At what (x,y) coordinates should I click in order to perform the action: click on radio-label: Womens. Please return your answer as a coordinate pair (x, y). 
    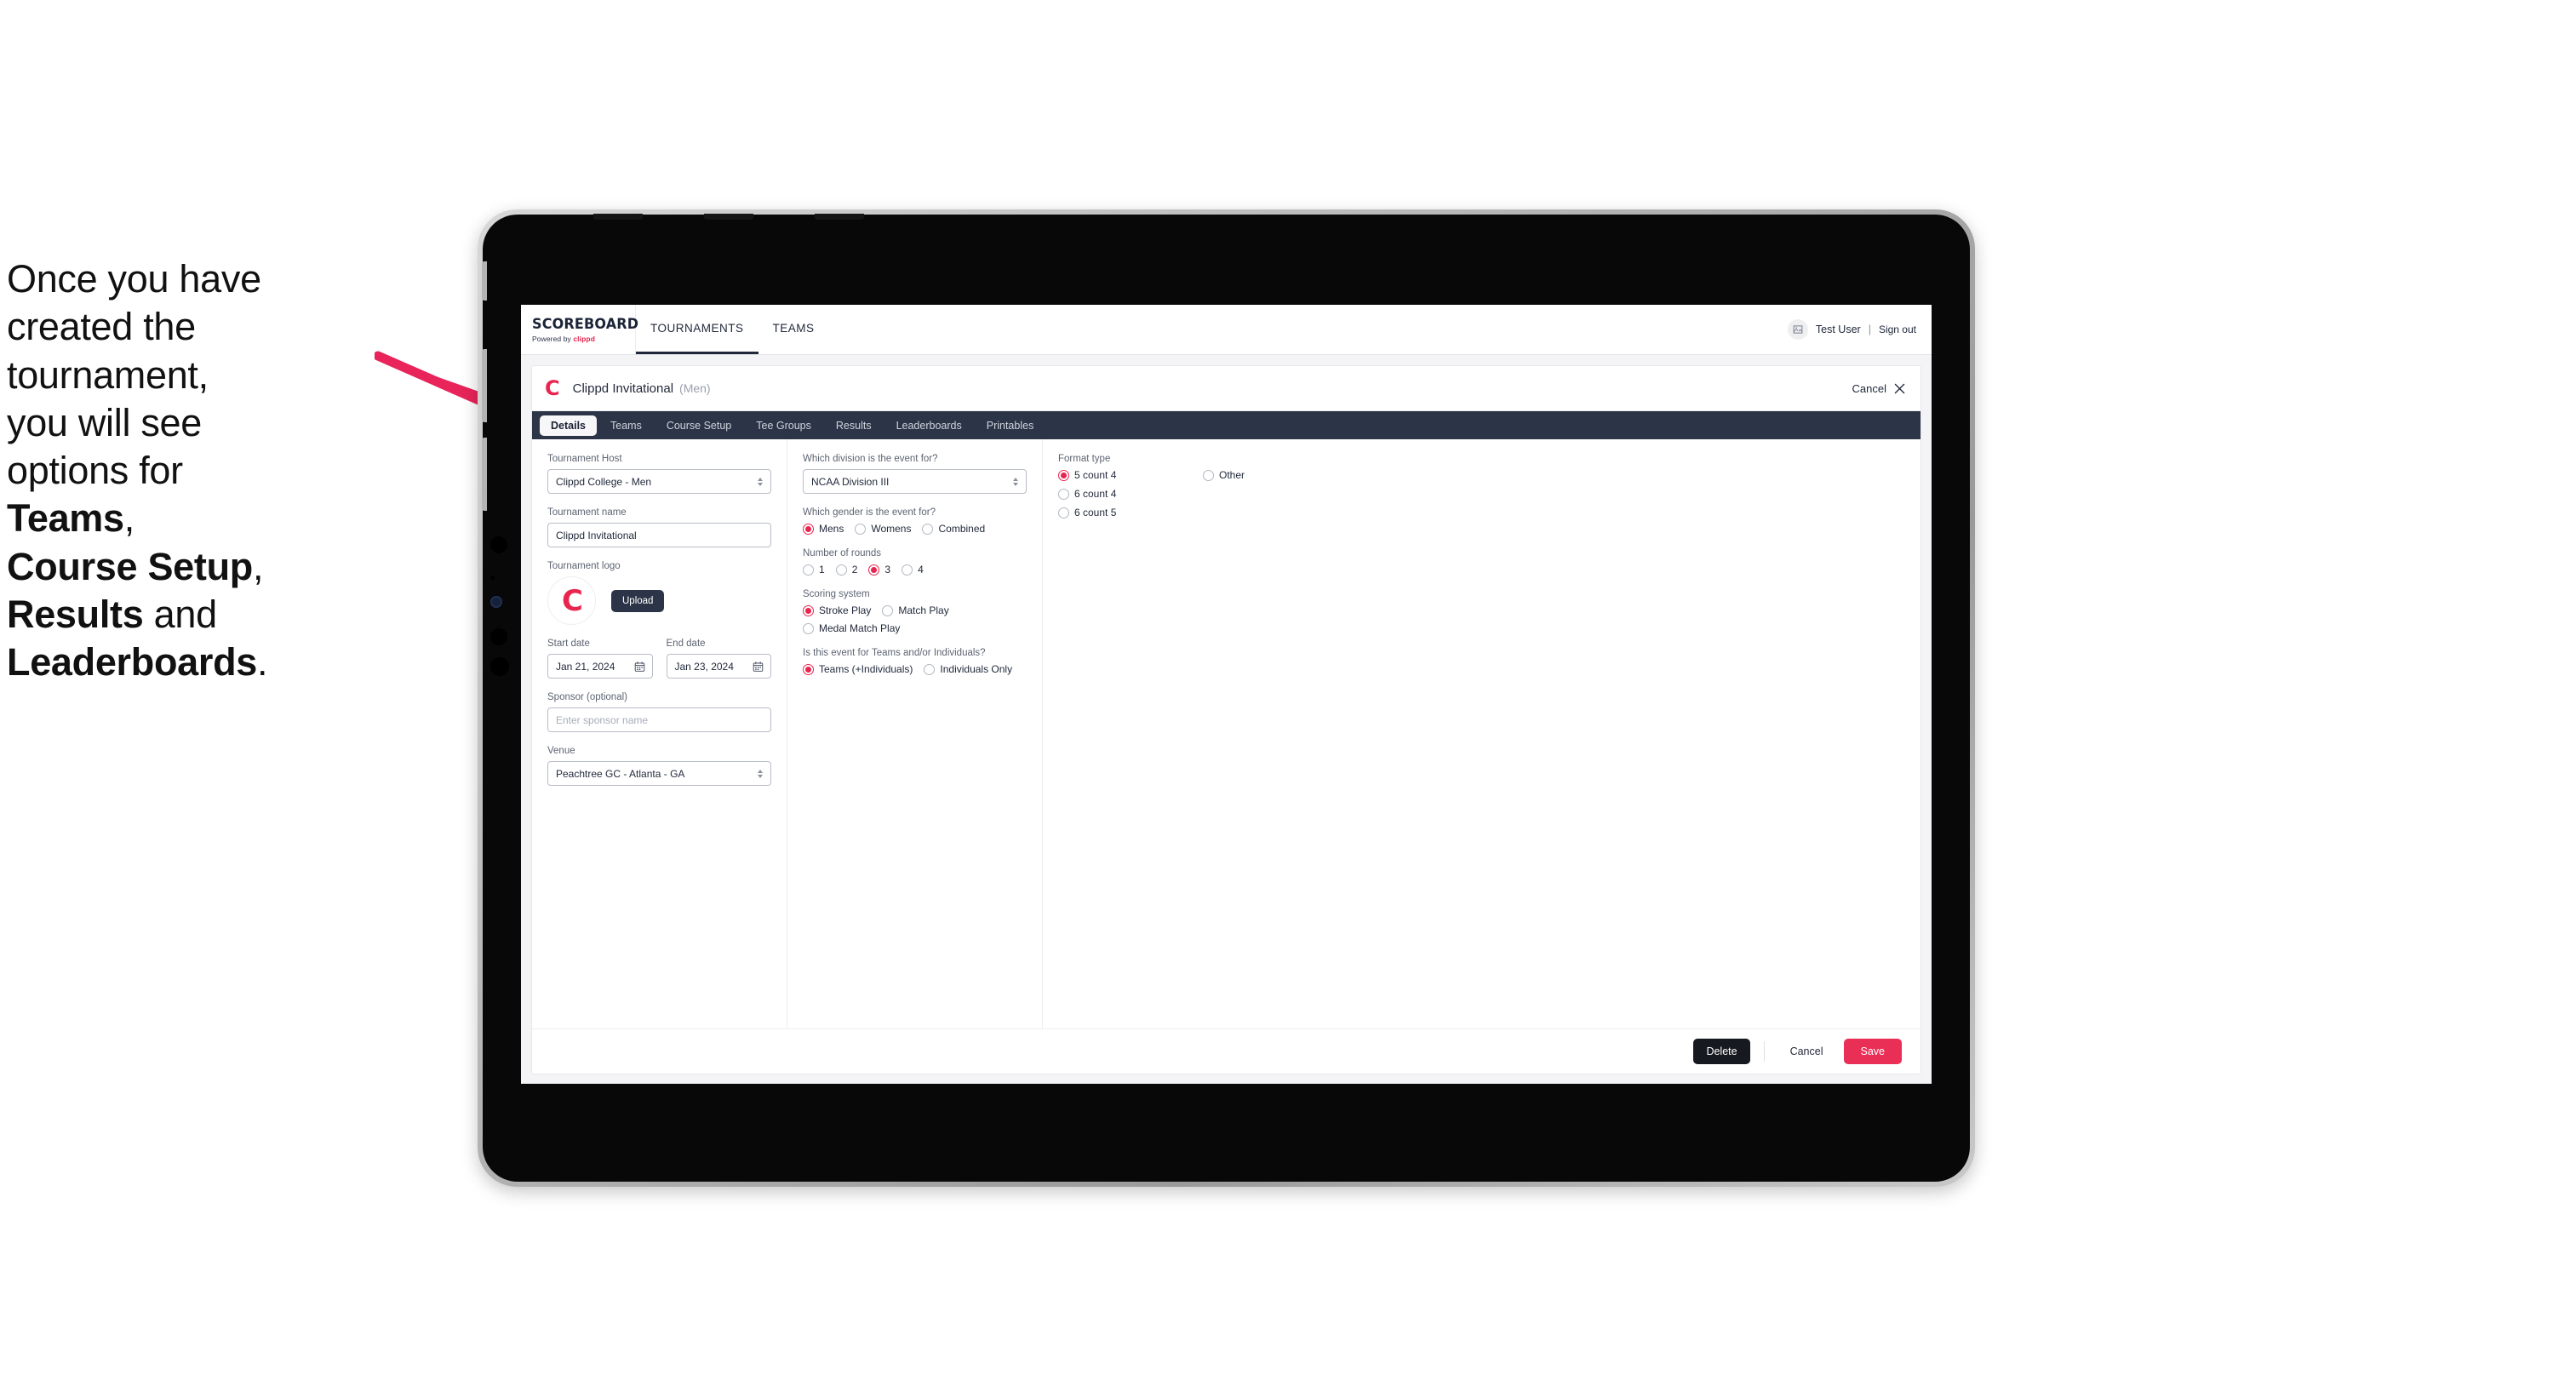
    Looking at the image, I should click on (892, 529).